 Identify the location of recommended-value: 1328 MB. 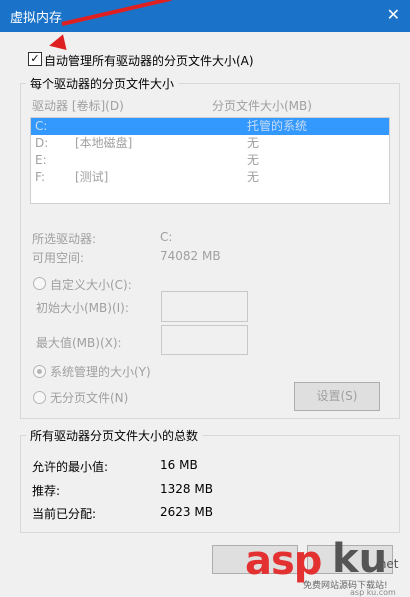
(186, 489).